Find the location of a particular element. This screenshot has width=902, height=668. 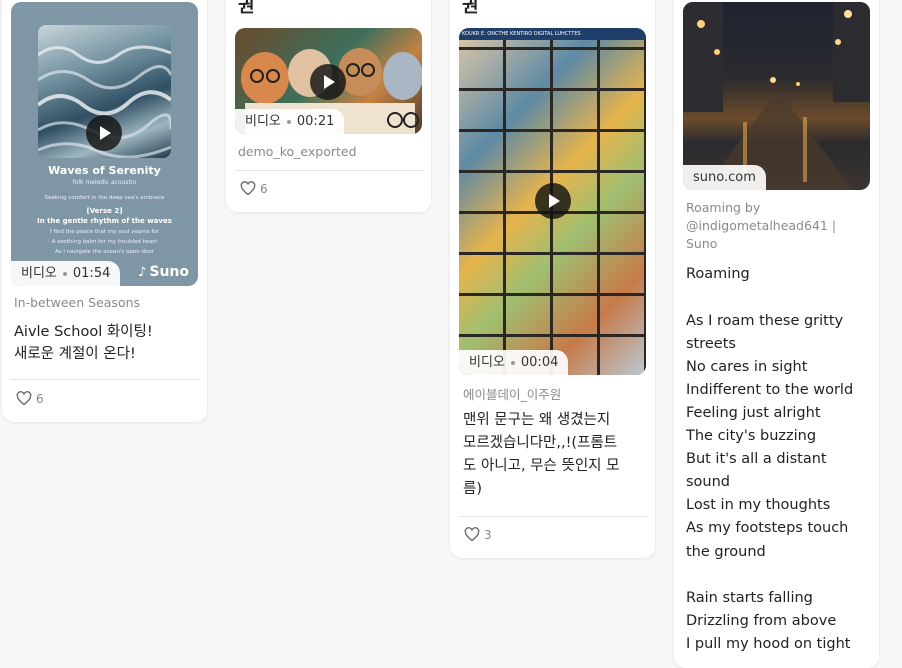

duration: 01:54 is located at coordinates (91, 273).